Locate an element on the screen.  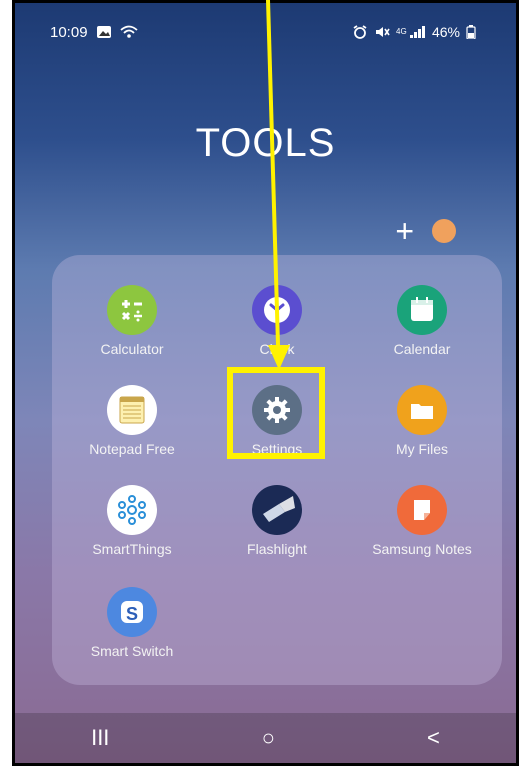
app-label: Samsung Notes is located at coordinates (422, 549).